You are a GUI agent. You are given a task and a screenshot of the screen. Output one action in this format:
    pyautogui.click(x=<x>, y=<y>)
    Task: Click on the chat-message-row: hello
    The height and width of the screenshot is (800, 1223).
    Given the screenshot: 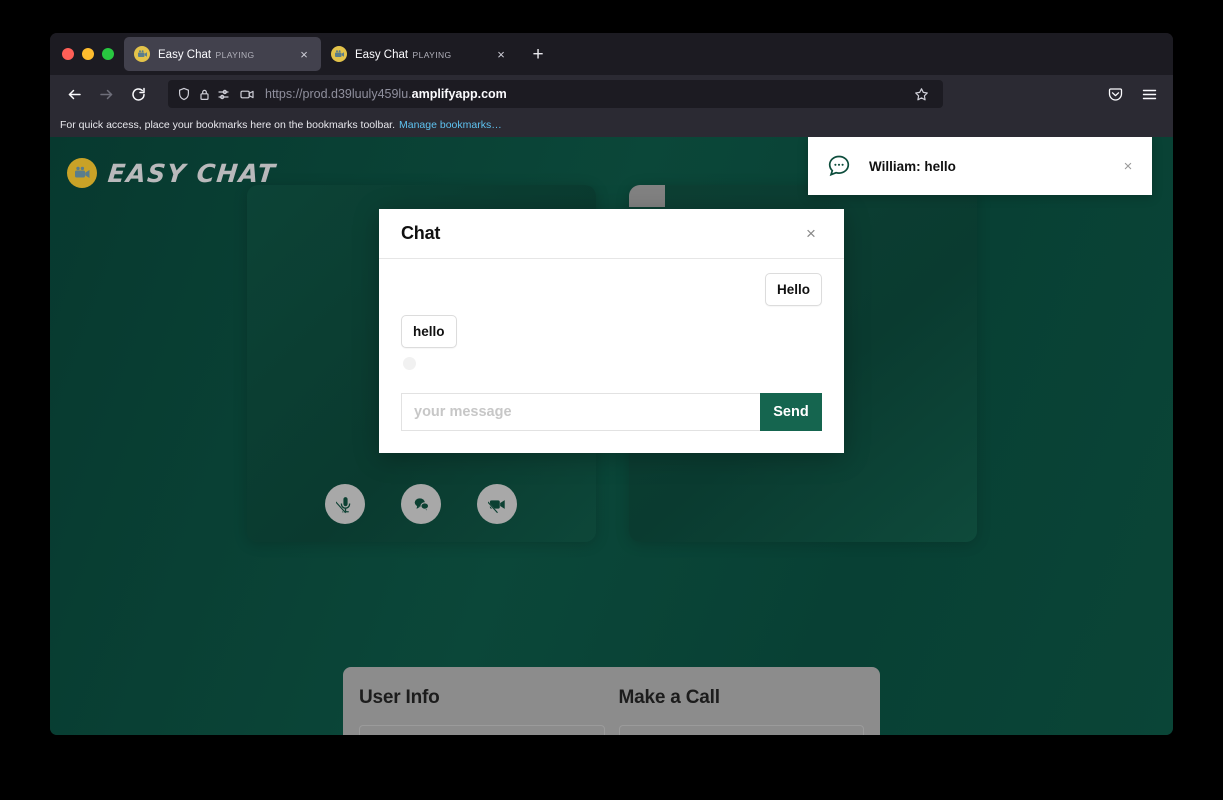 What is the action you would take?
    pyautogui.click(x=611, y=331)
    